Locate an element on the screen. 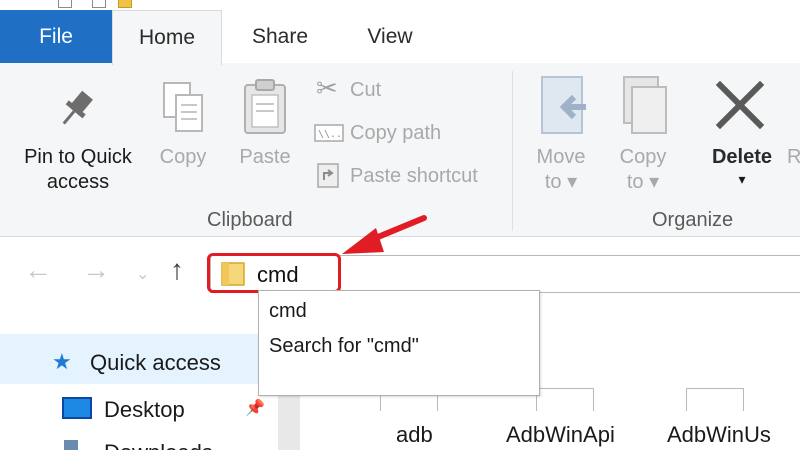 The height and width of the screenshot is (450, 800). nav-pane-scrollbar is located at coordinates (289, 422).